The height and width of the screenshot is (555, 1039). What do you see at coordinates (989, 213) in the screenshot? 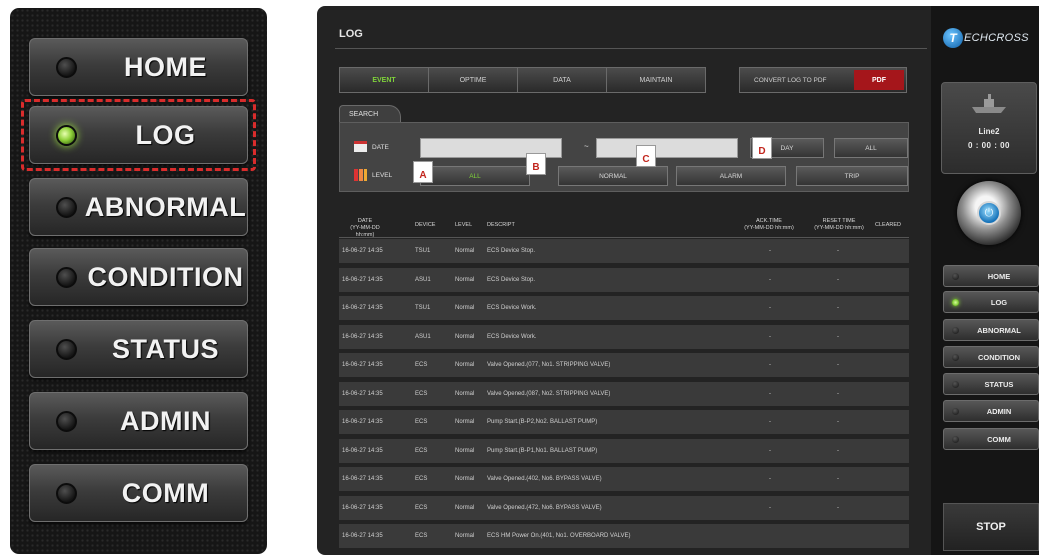
I see `power-button: ⏻` at bounding box center [989, 213].